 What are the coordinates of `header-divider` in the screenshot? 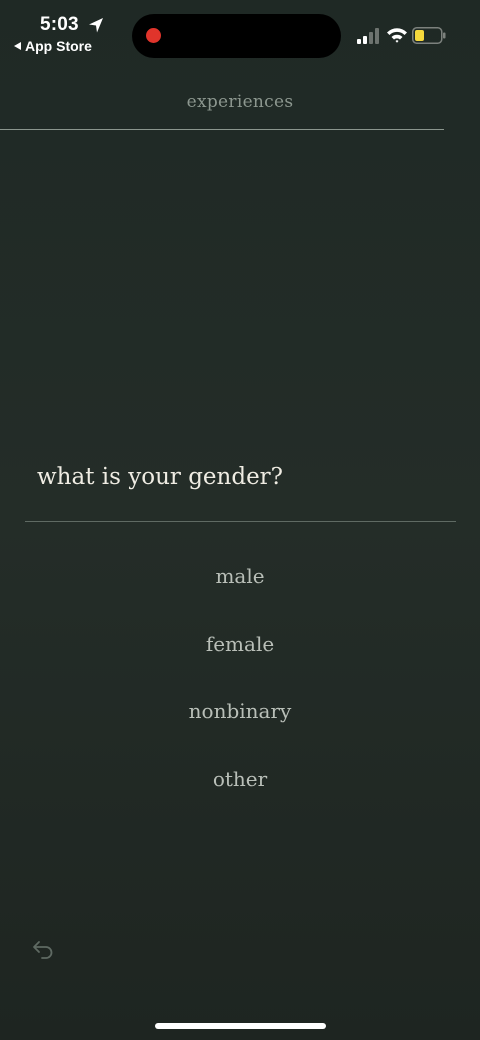 It's located at (222, 129).